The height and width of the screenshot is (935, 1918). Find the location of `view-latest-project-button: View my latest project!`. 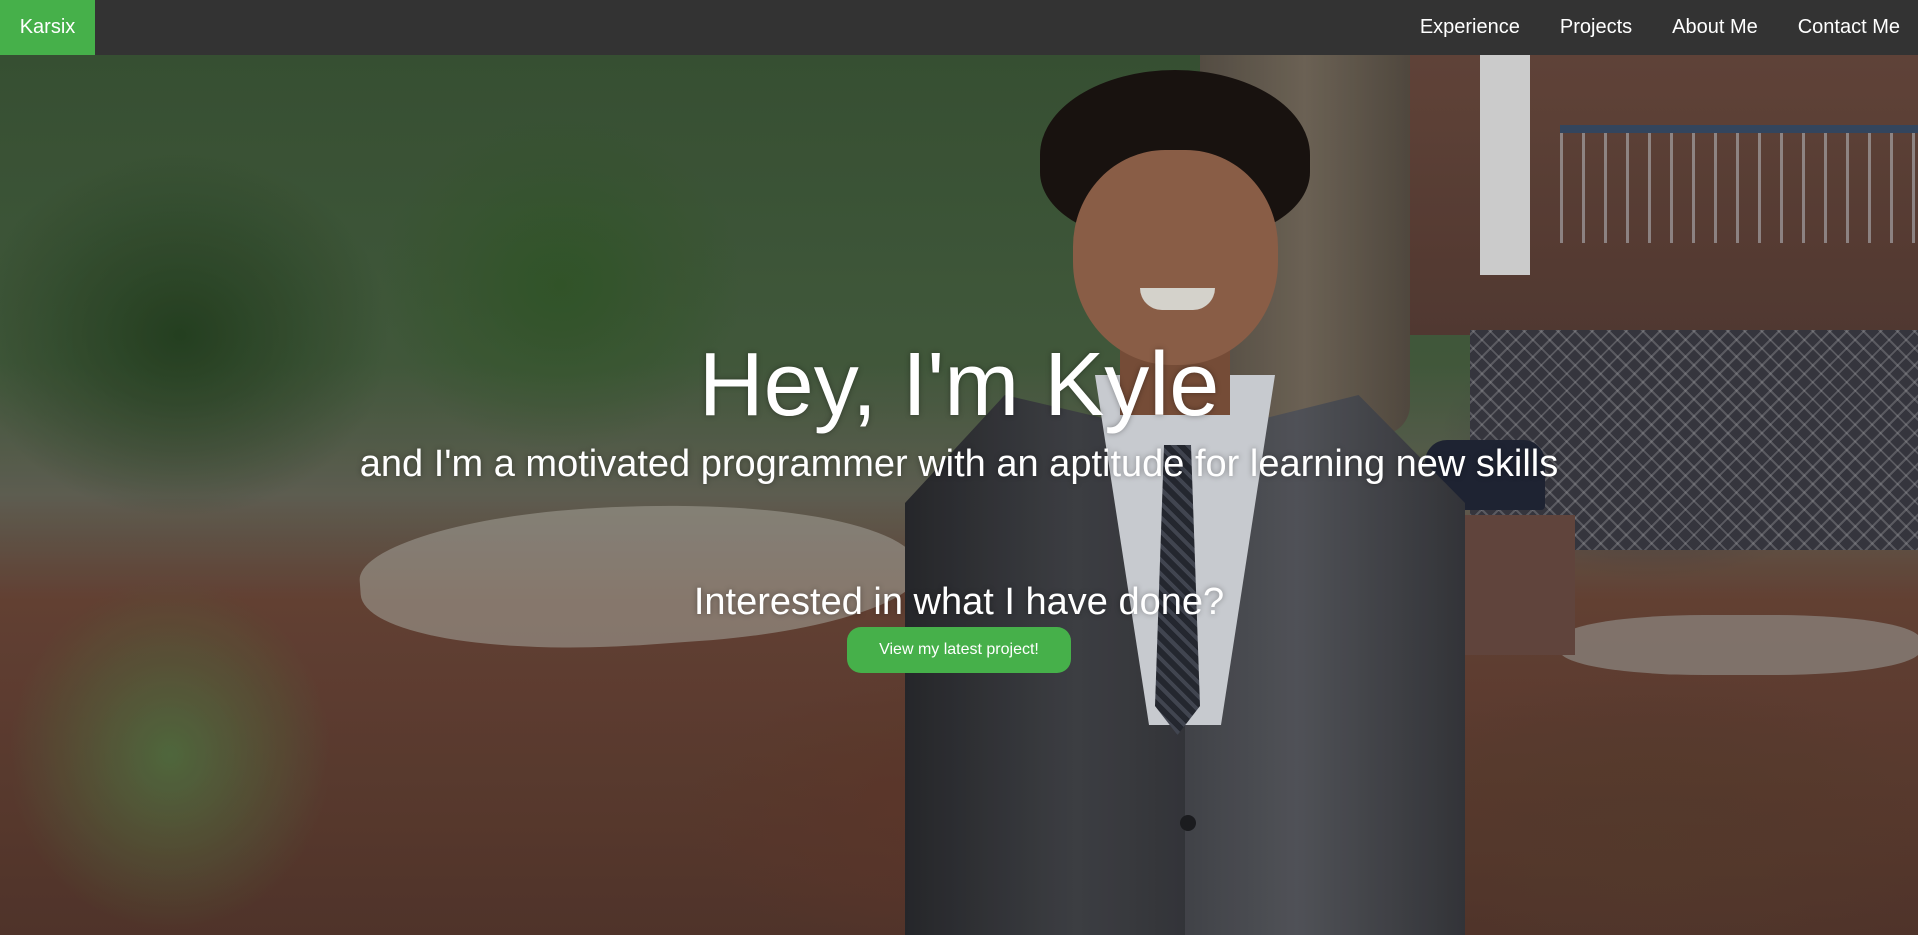

view-latest-project-button: View my latest project! is located at coordinates (959, 650).